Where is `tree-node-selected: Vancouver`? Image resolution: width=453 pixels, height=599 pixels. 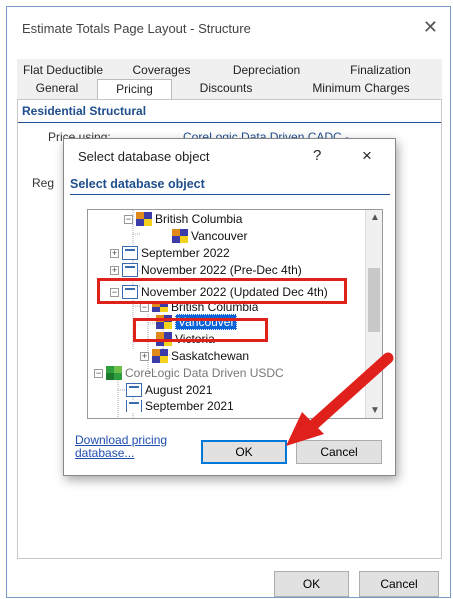 tree-node-selected: Vancouver is located at coordinates (197, 322).